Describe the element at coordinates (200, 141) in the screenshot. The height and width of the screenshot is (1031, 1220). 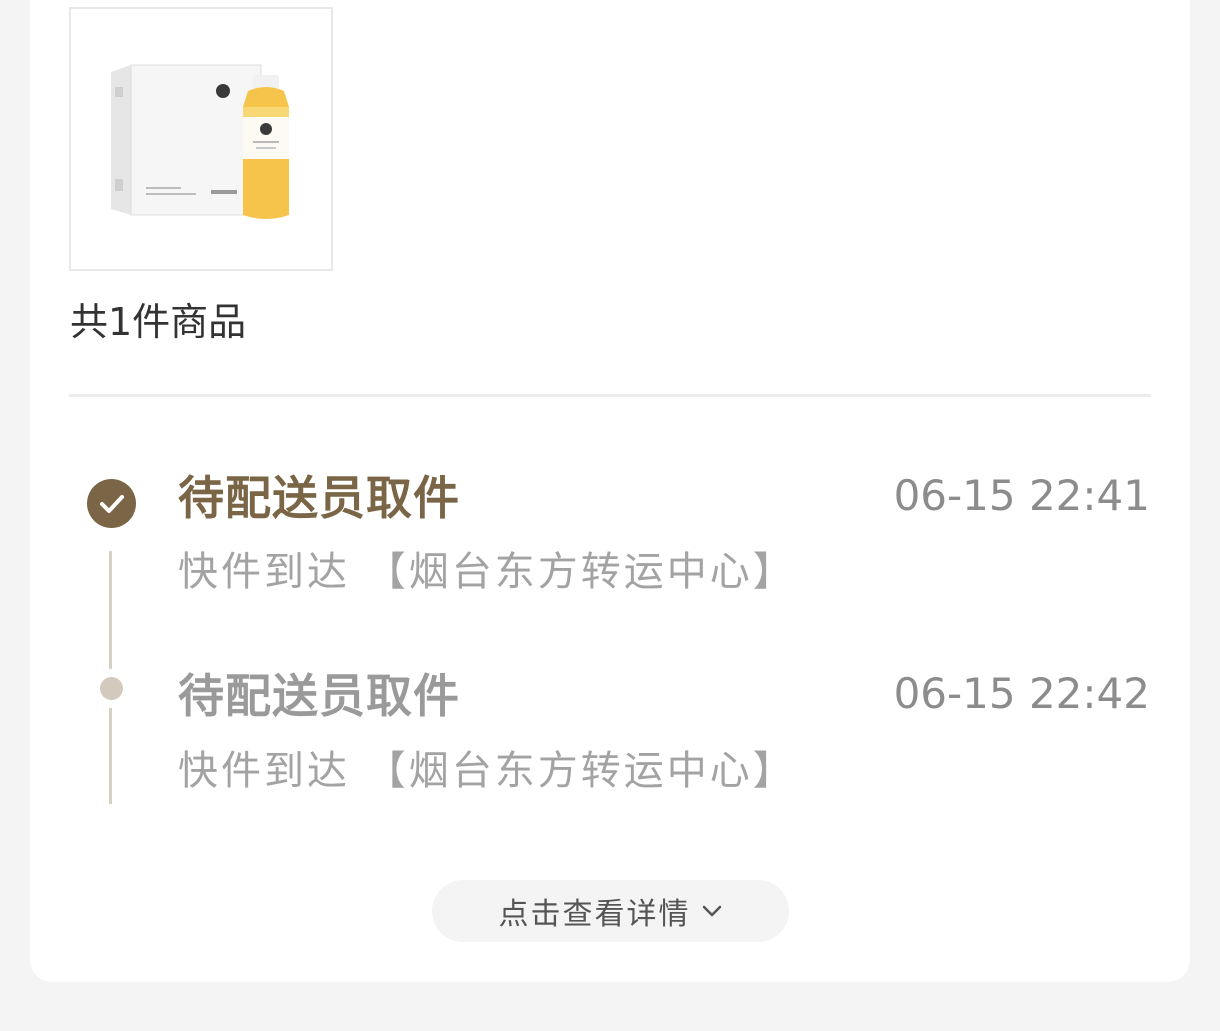
I see `product-image` at that location.